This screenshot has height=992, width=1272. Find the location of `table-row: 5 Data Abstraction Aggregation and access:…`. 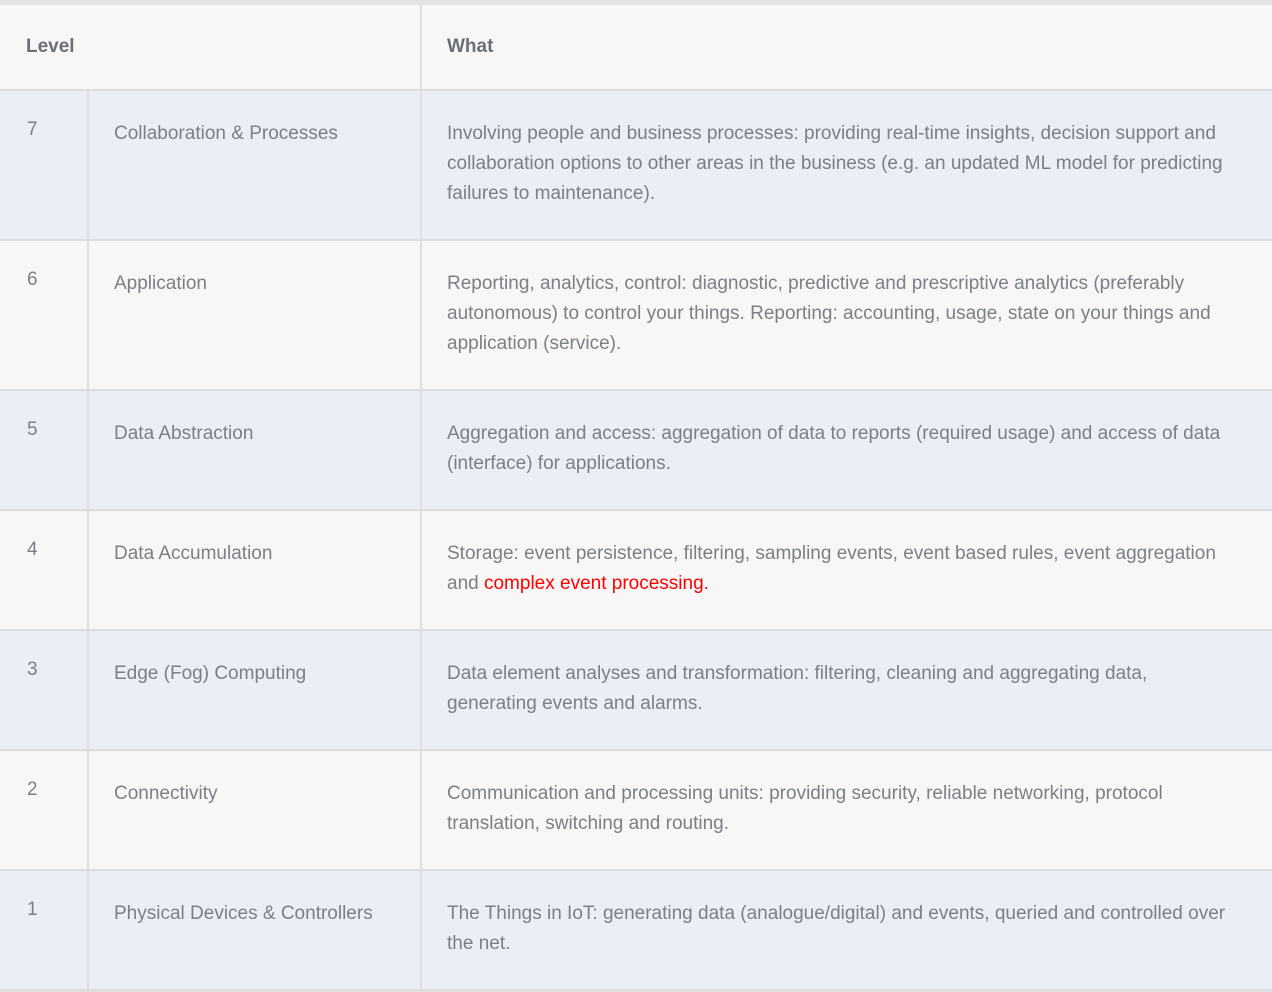

table-row: 5 Data Abstraction Aggregation and access:… is located at coordinates (636, 451).